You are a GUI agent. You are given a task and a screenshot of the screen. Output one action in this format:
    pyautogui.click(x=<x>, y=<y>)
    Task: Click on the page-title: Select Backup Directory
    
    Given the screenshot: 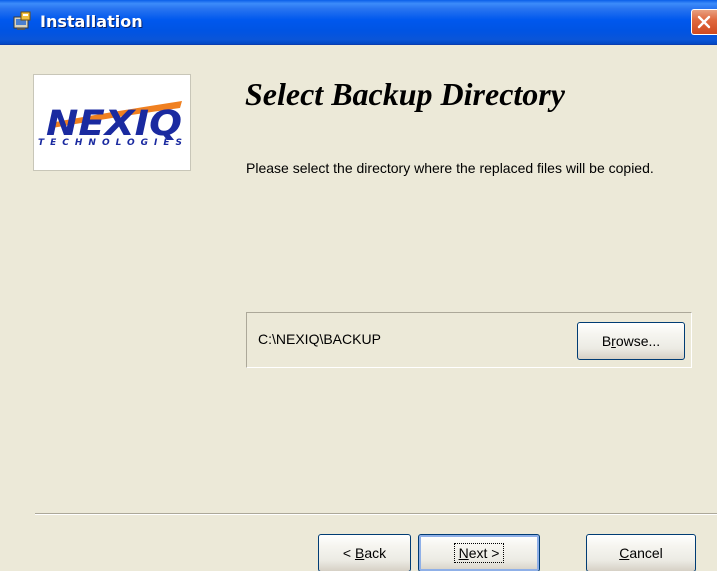 What is the action you would take?
    pyautogui.click(x=405, y=94)
    